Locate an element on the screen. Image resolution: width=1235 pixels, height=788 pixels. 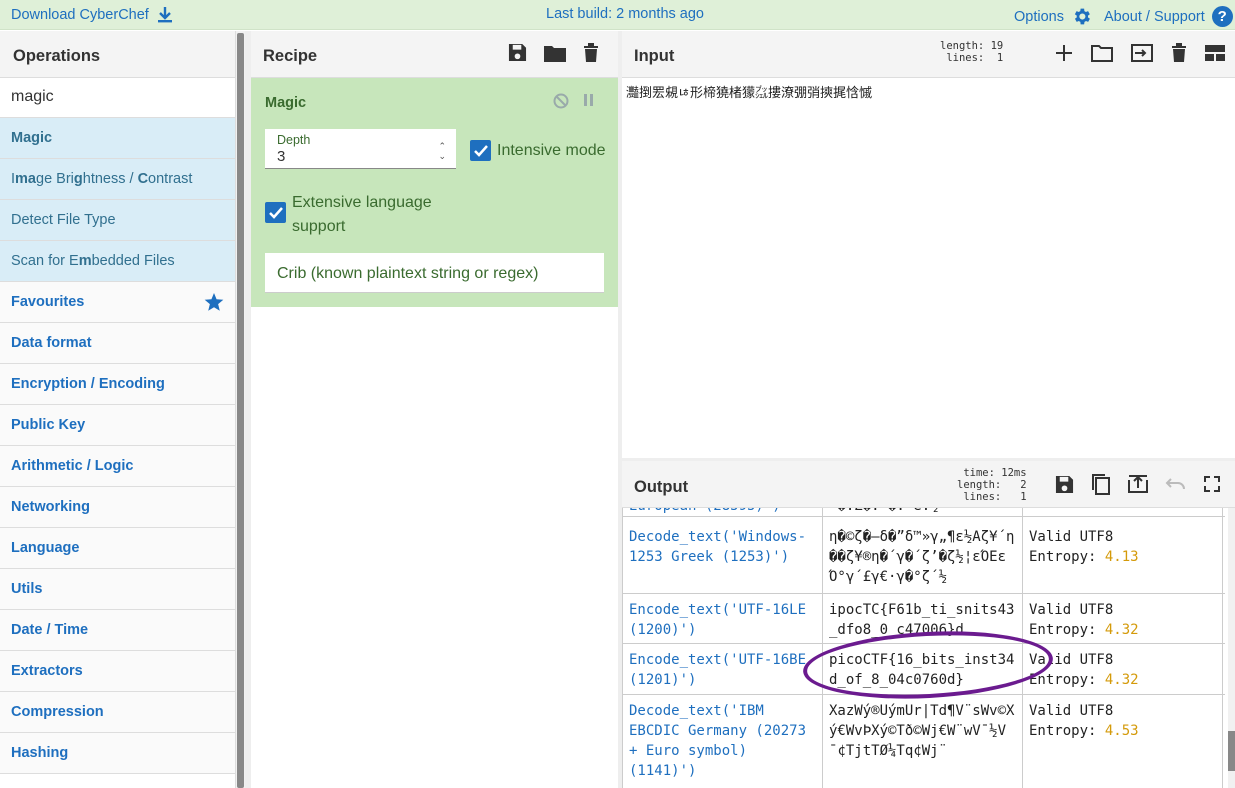
layout-icon is located at coordinates (1215, 52).